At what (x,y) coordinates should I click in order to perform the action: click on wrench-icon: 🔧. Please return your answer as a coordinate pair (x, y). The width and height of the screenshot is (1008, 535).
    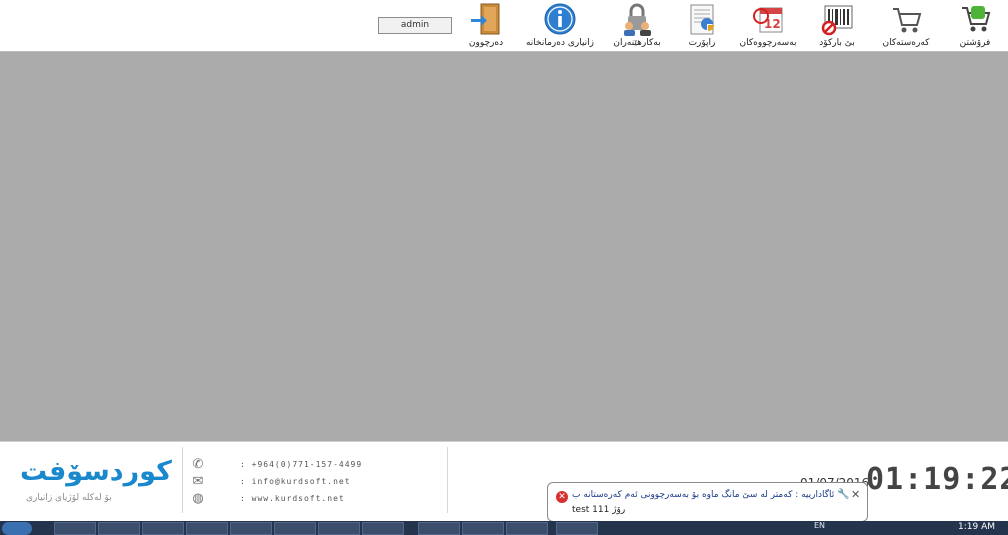
    Looking at the image, I should click on (843, 494).